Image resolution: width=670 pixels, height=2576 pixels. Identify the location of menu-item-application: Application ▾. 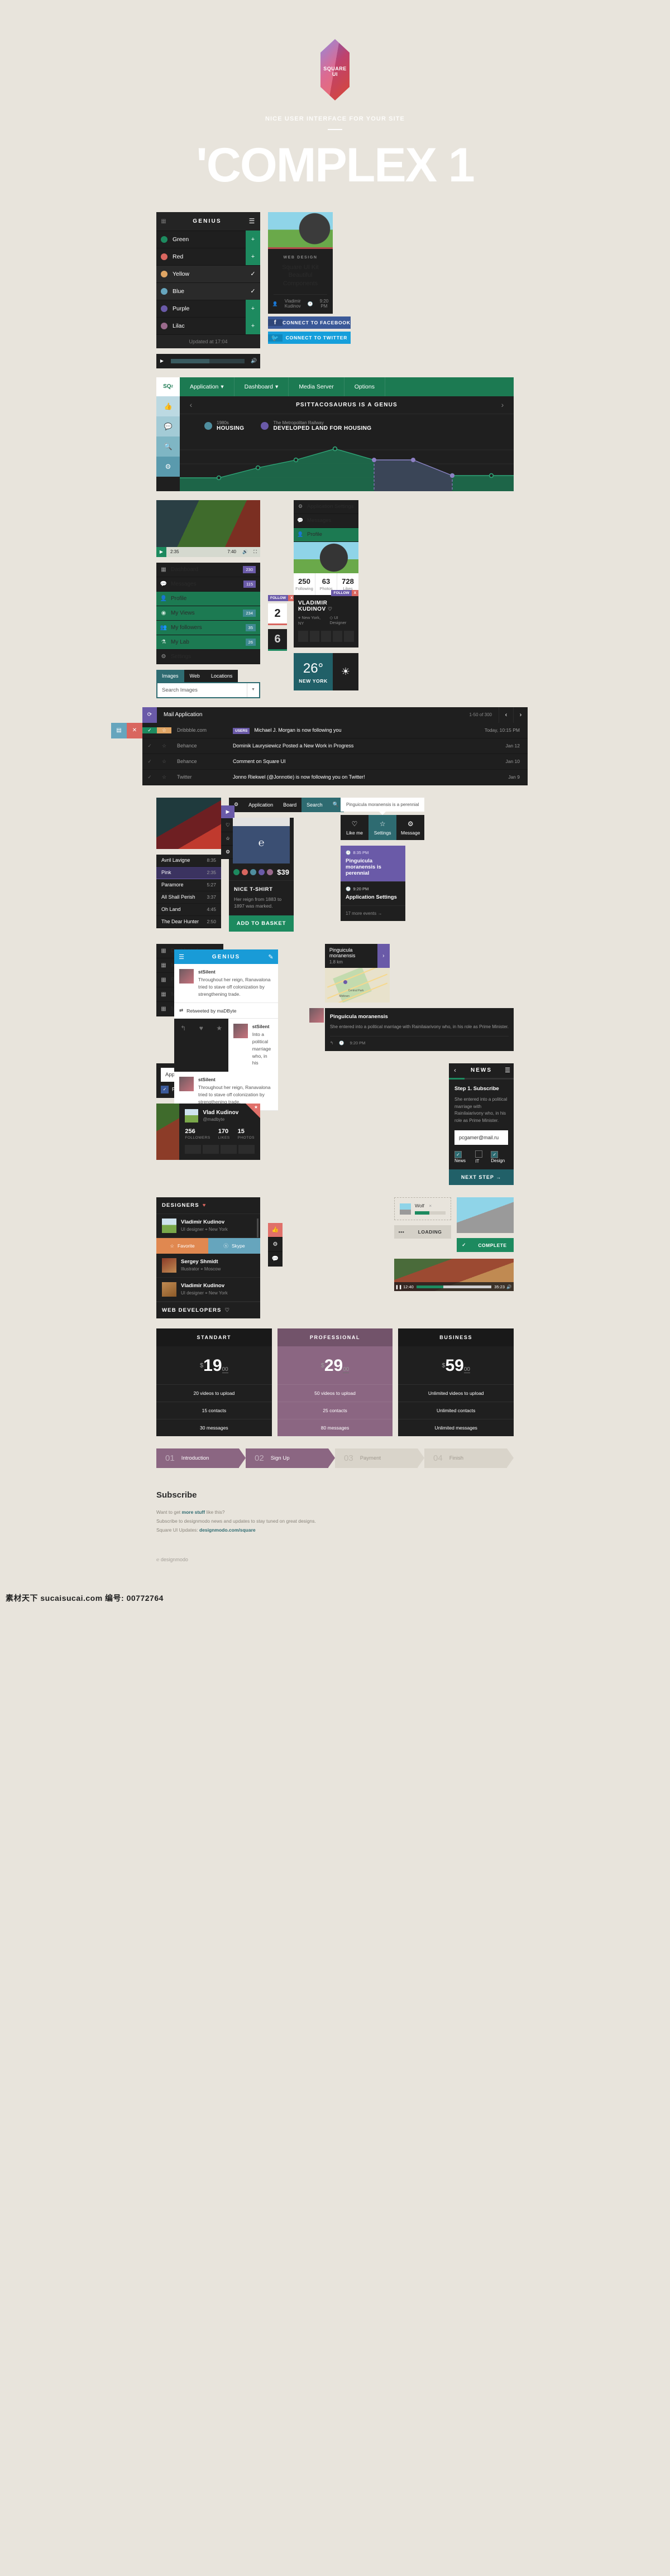
(207, 386).